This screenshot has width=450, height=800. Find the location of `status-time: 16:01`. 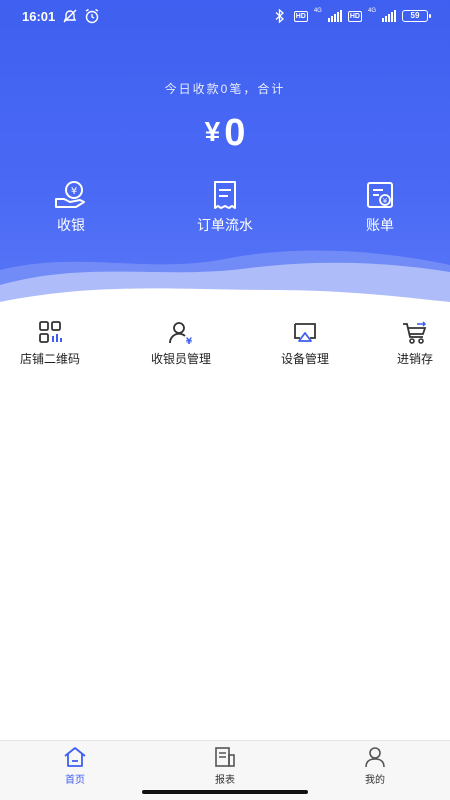

status-time: 16:01 is located at coordinates (39, 16).